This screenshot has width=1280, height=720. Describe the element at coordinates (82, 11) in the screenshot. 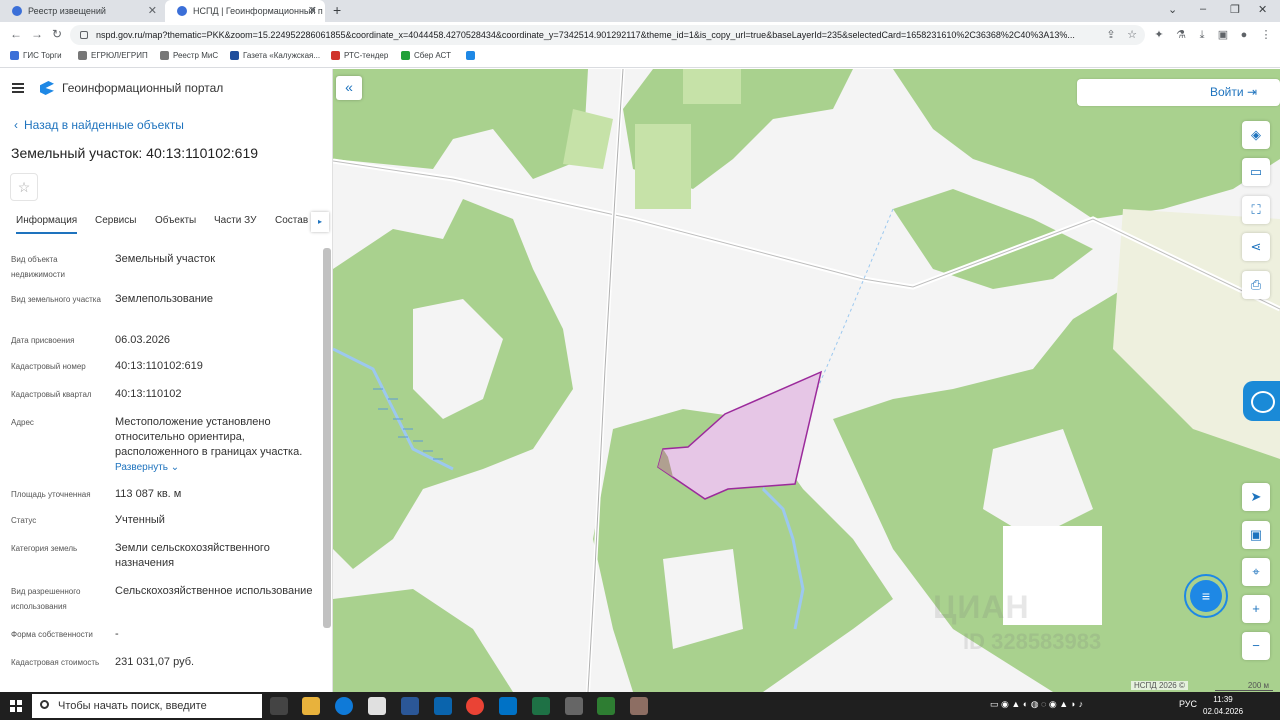

I see `browser-tab: Реестр извещений ✕` at that location.